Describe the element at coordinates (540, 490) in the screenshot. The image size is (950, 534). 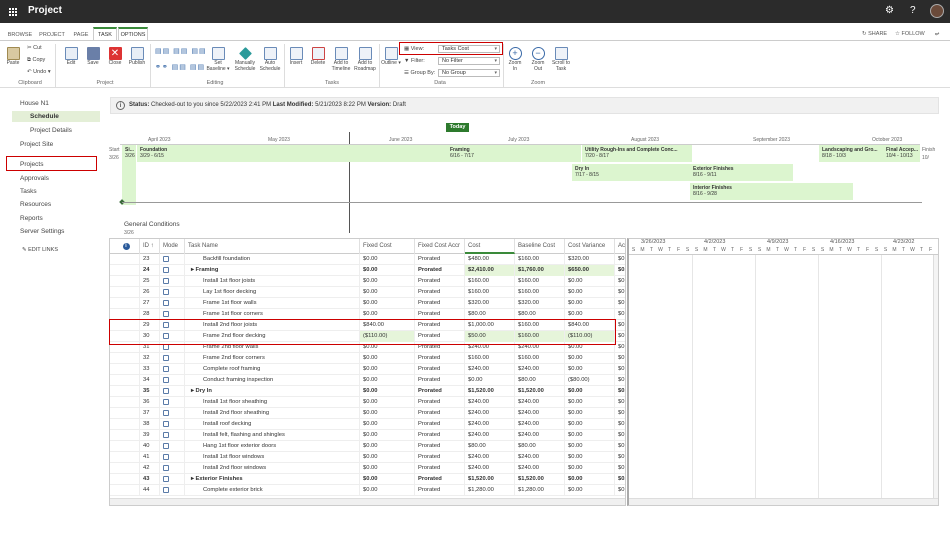
I see `table-cell: $1,280.00` at that location.